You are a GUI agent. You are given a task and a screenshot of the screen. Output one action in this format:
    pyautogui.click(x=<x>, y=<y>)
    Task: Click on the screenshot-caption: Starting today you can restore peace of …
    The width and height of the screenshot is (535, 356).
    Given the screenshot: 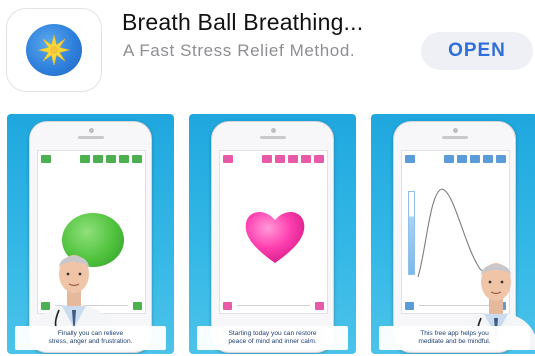 What is the action you would take?
    pyautogui.click(x=272, y=338)
    